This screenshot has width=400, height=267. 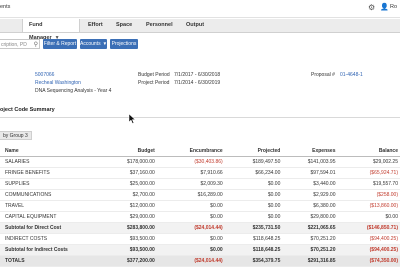 What do you see at coordinates (138, 151) in the screenshot?
I see `col-header-budget: Budget` at bounding box center [138, 151].